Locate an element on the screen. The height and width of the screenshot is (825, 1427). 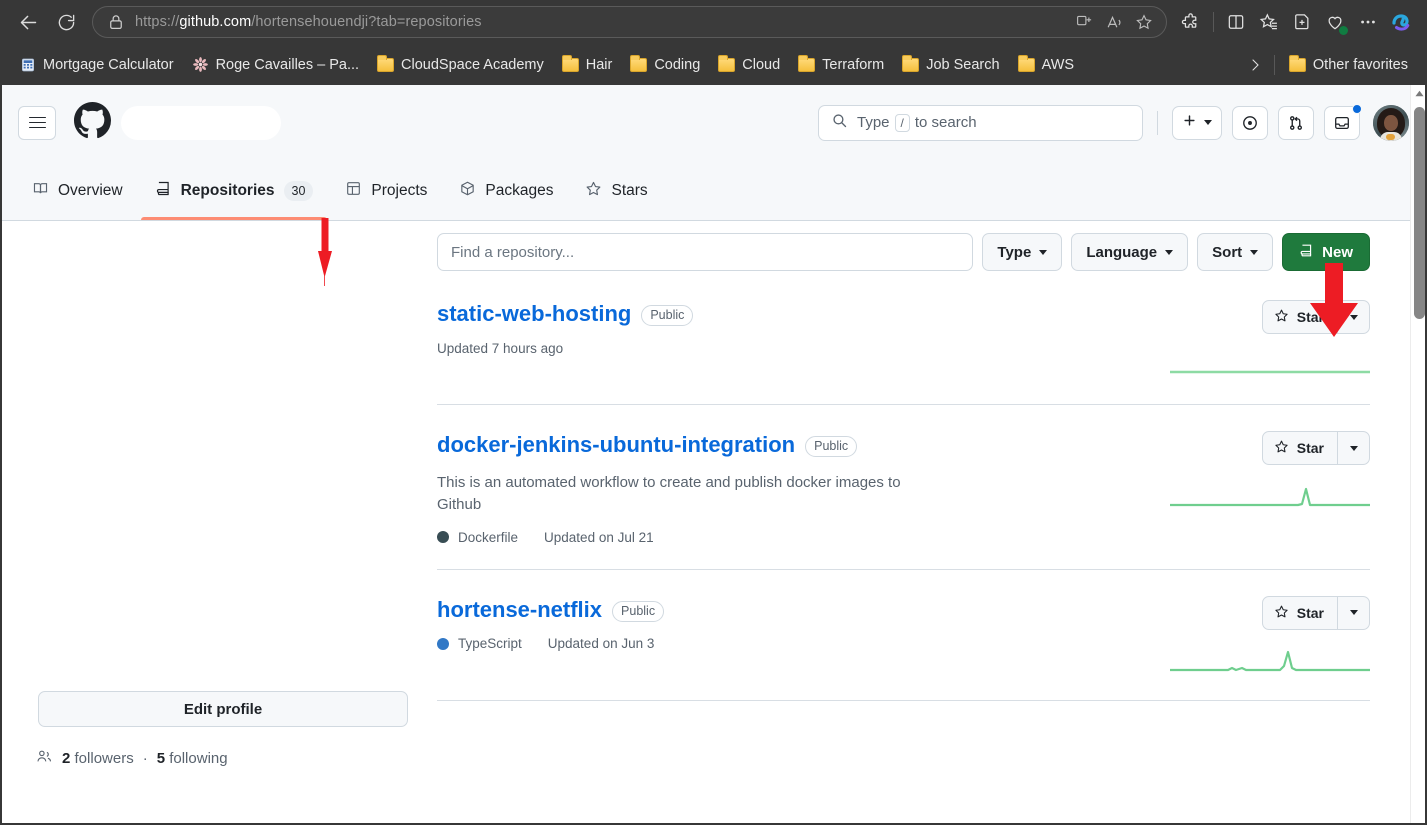
issues-circle-icon is located at coordinates (1250, 122).